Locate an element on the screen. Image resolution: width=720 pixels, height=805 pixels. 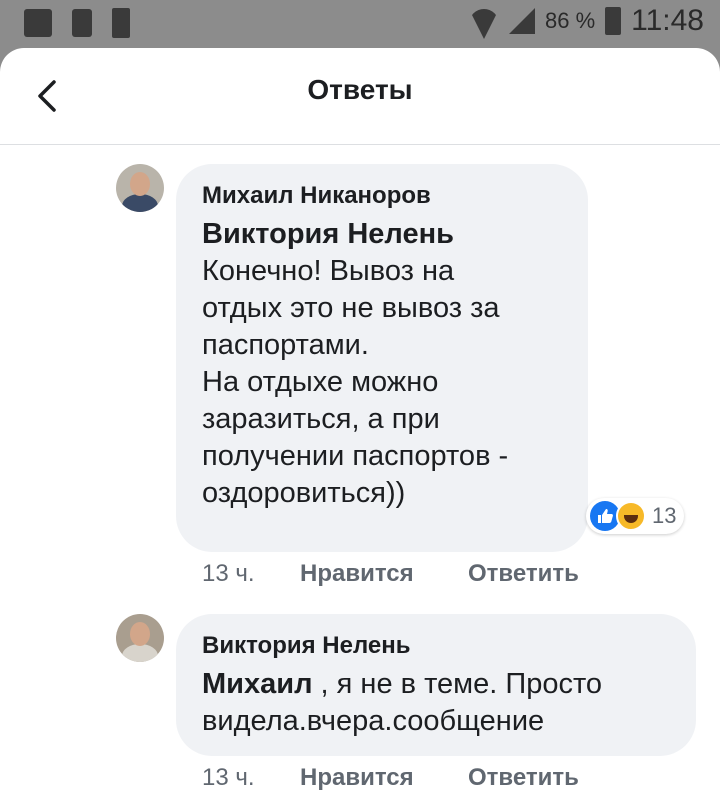
battery-saver-icon is located at coordinates (121, 23).